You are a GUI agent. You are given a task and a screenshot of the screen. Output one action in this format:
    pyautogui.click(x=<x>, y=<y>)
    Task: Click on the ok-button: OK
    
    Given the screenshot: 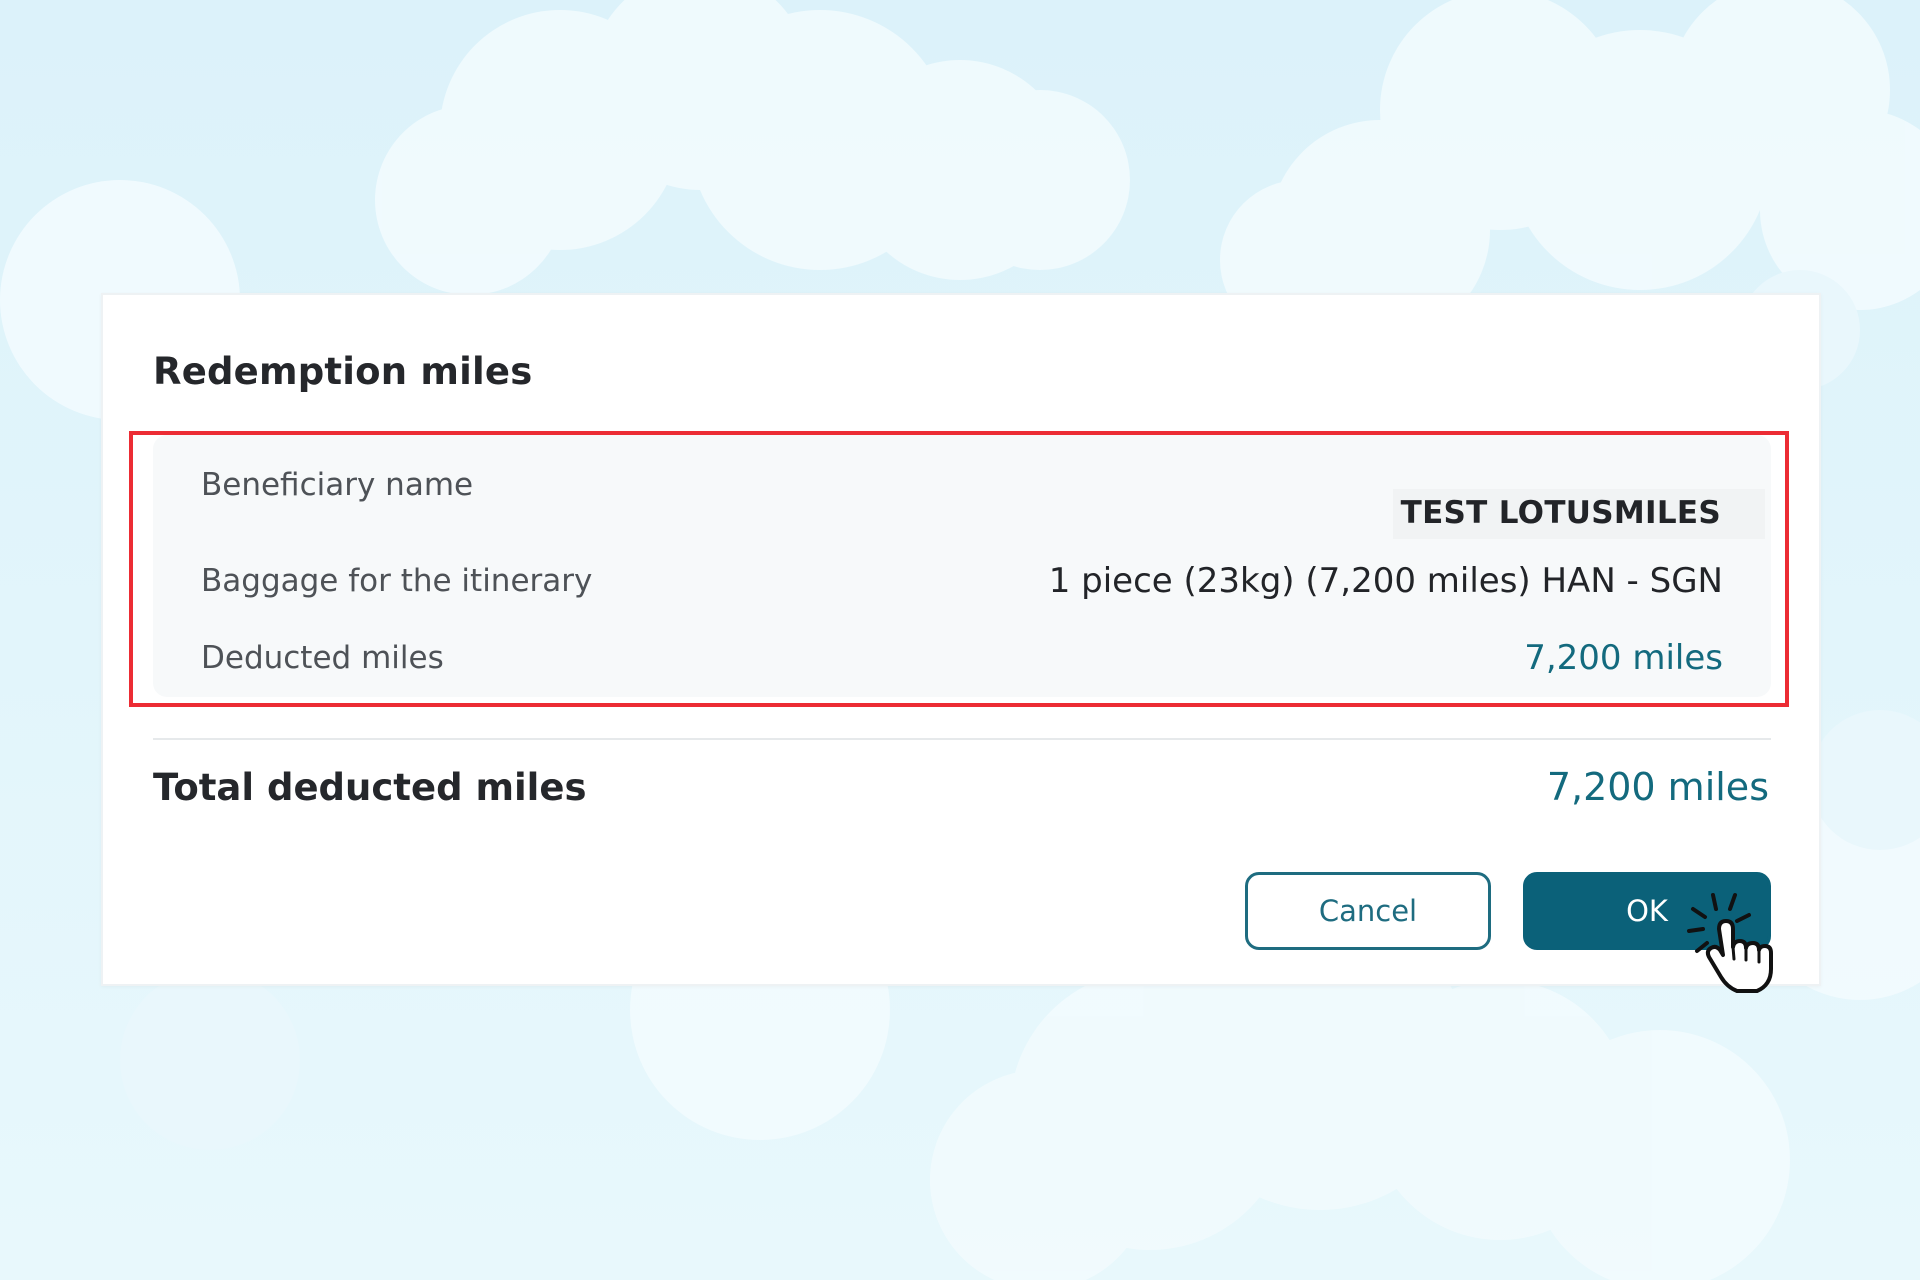 What is the action you would take?
    pyautogui.click(x=1647, y=911)
    